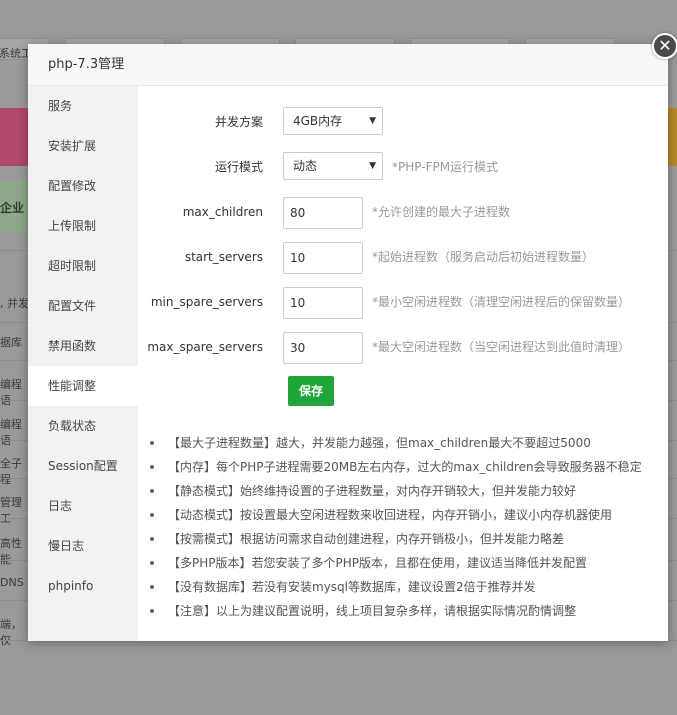 The height and width of the screenshot is (715, 677). What do you see at coordinates (323, 348) in the screenshot?
I see `max-spare-servers-input: 30` at bounding box center [323, 348].